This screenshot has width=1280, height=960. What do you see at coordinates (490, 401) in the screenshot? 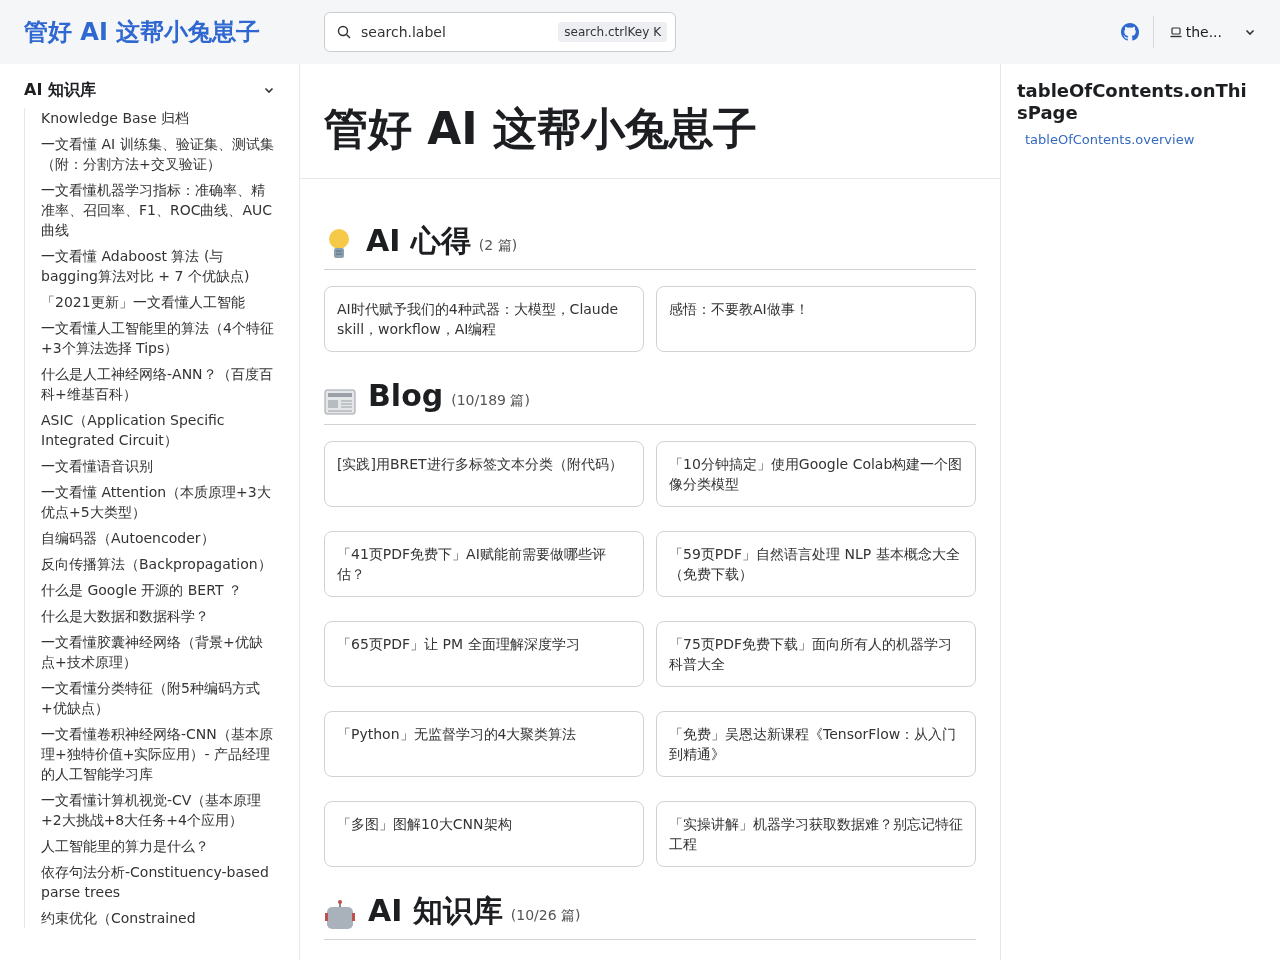
I see `post-count: (10/189 篇)` at bounding box center [490, 401].